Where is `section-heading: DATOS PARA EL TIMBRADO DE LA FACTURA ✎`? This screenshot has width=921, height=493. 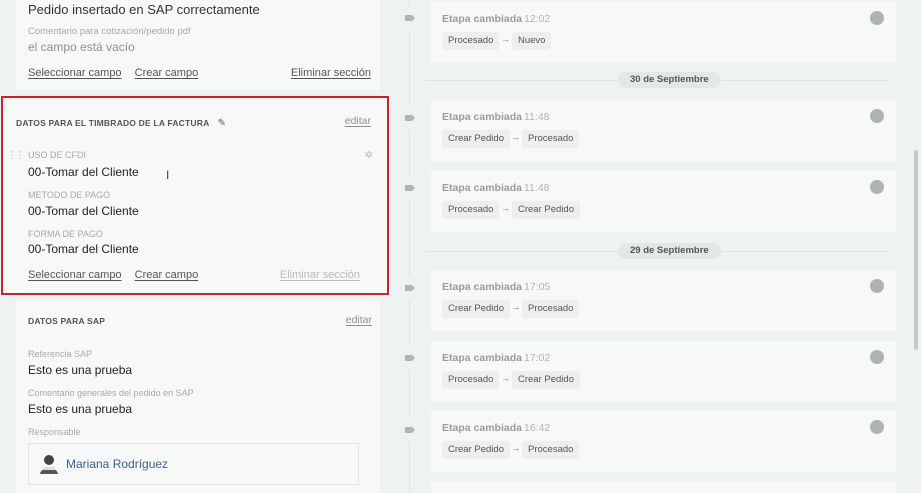 section-heading: DATOS PARA EL TIMBRADO DE LA FACTURA ✎ is located at coordinates (121, 123).